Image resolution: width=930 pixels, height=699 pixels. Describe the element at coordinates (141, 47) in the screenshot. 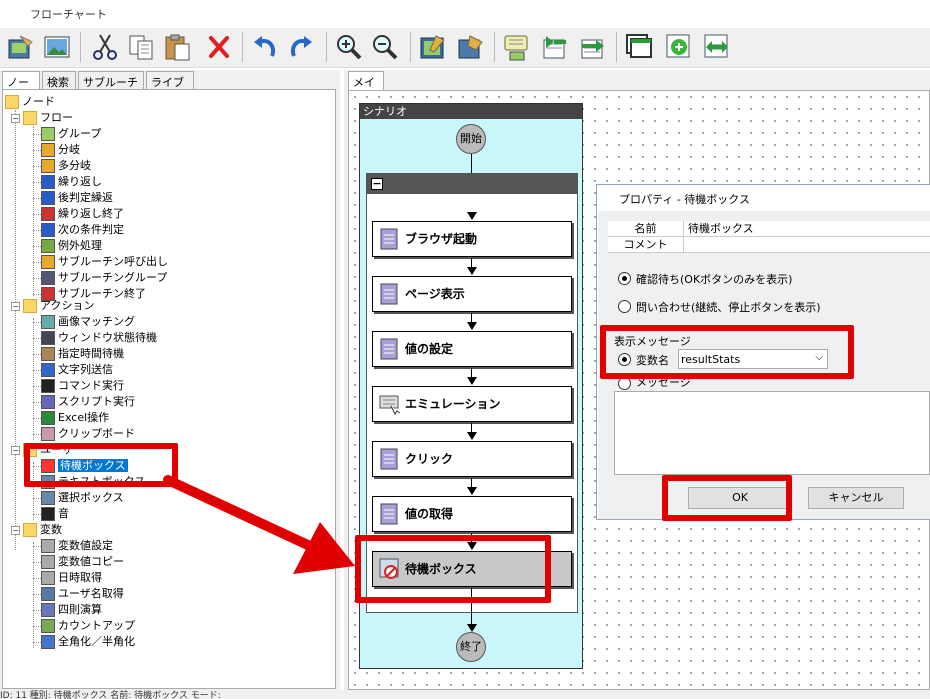

I see `copy-icon` at that location.